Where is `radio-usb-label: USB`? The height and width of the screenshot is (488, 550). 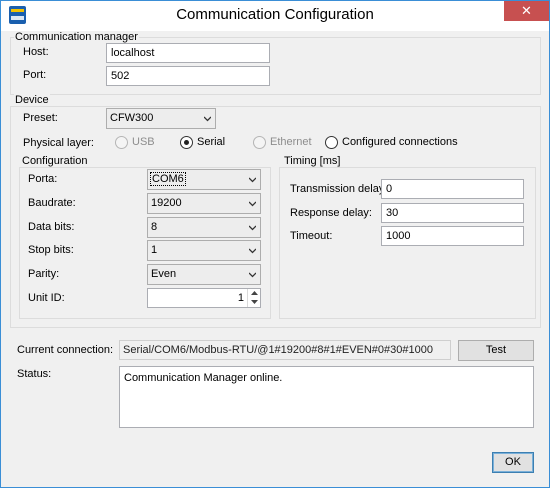 radio-usb-label: USB is located at coordinates (143, 142).